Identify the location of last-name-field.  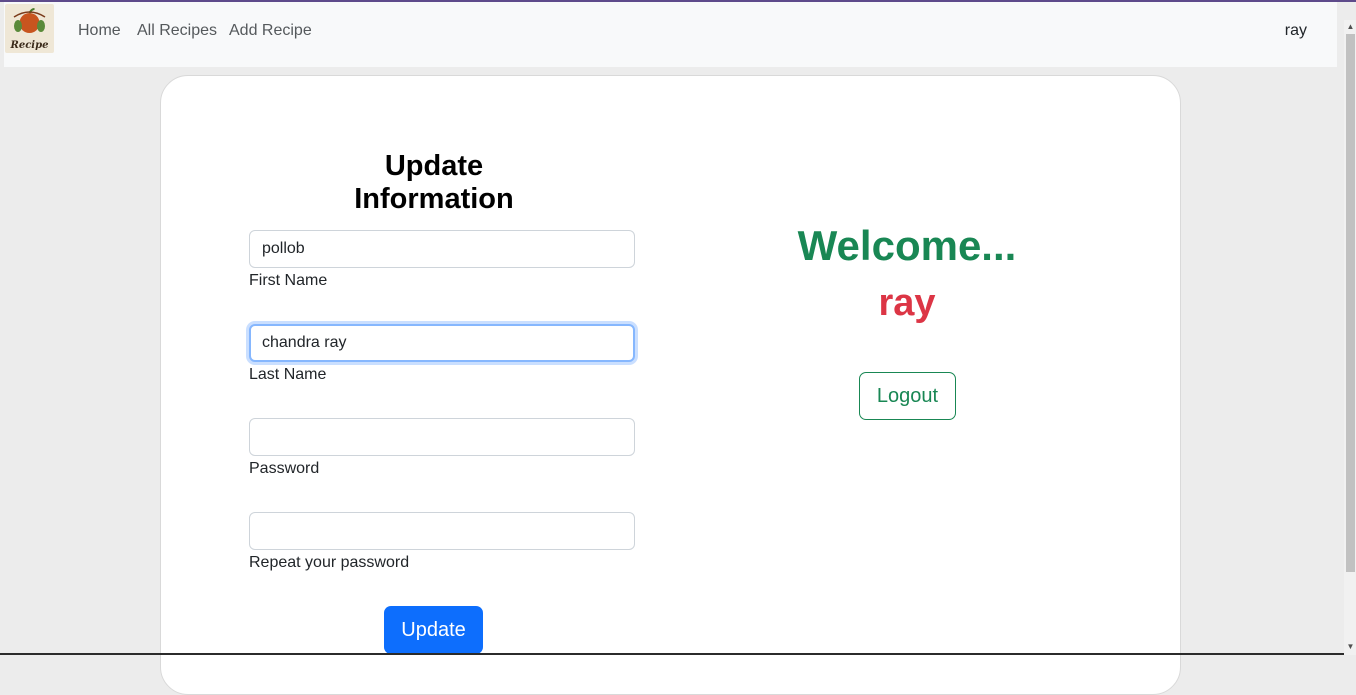
(442, 343).